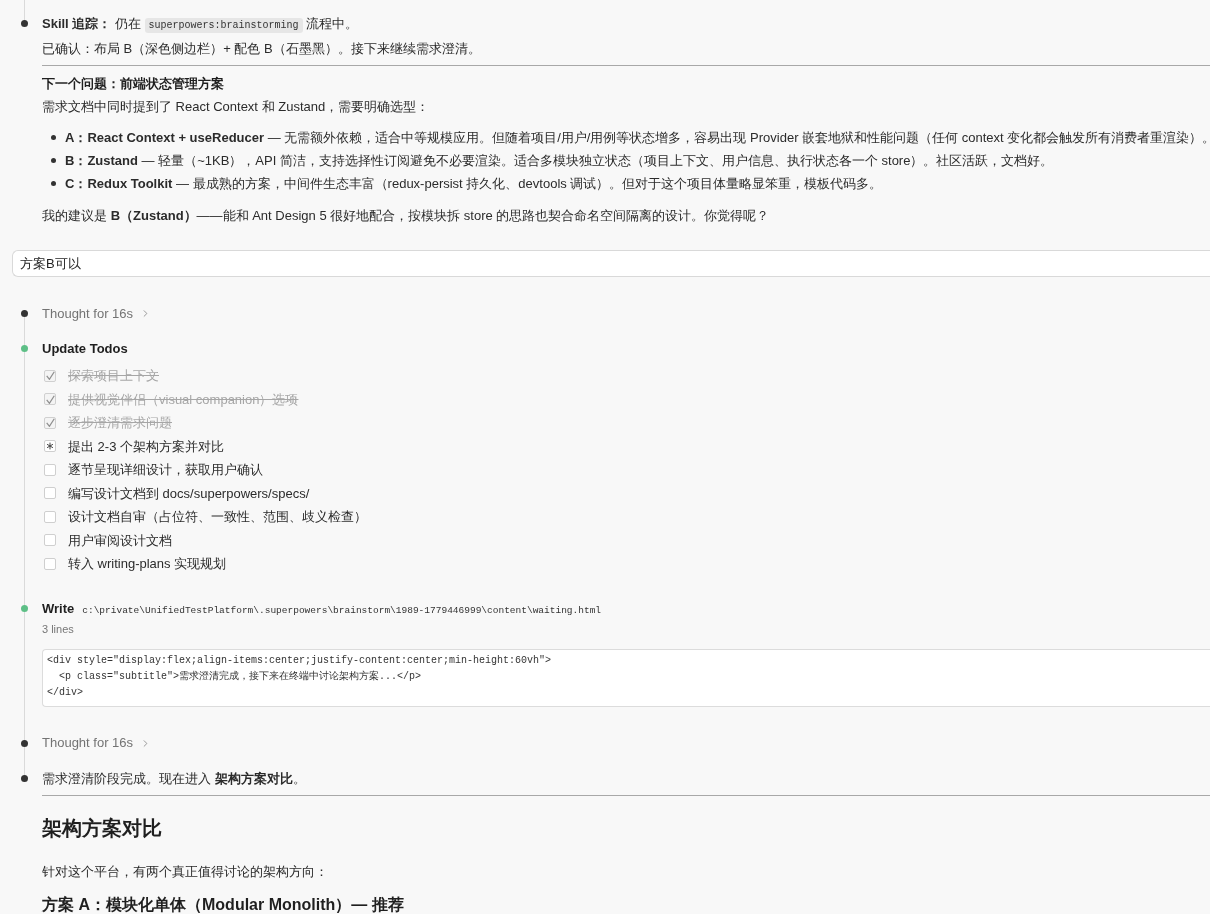  I want to click on todo-text: 逐节呈现详细设计，获取用户确认, so click(165, 470).